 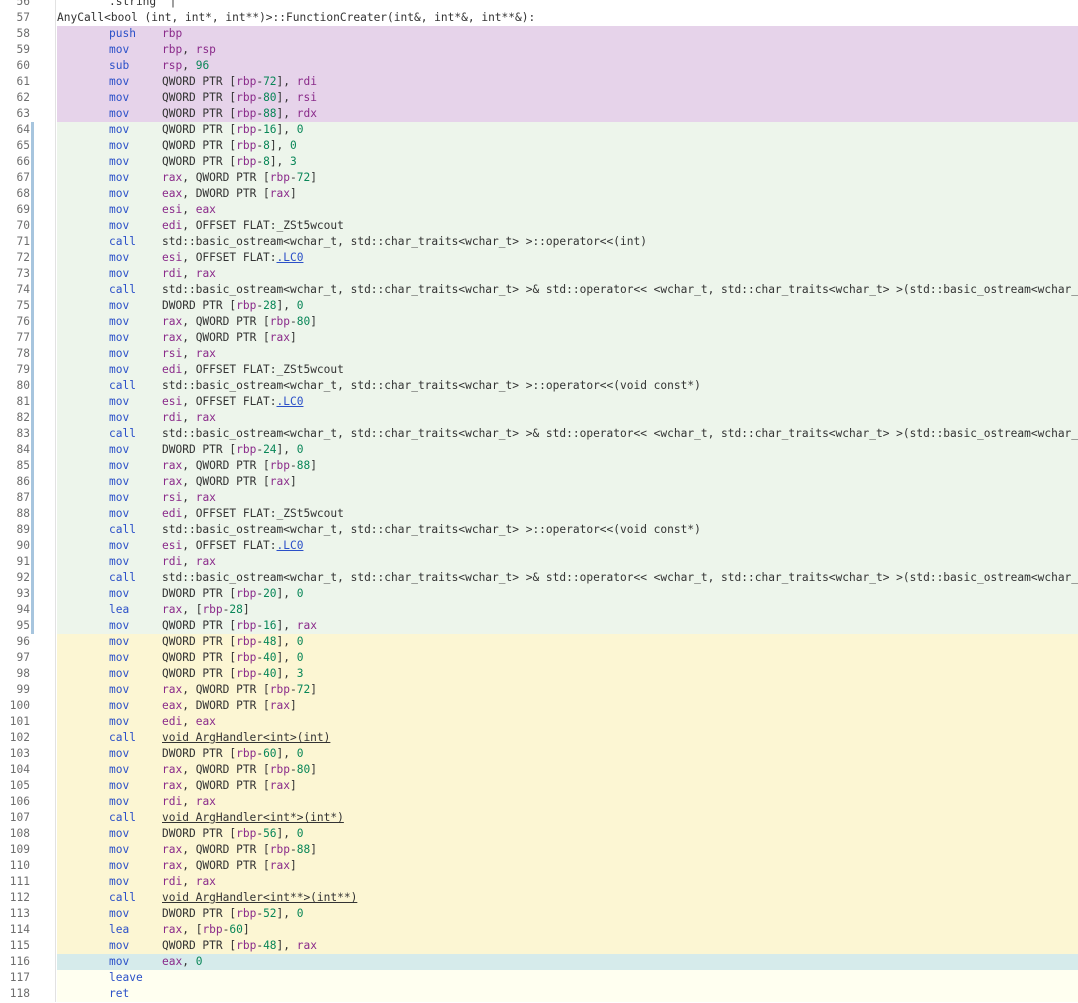 What do you see at coordinates (293, 161) in the screenshot?
I see `number-token: 3` at bounding box center [293, 161].